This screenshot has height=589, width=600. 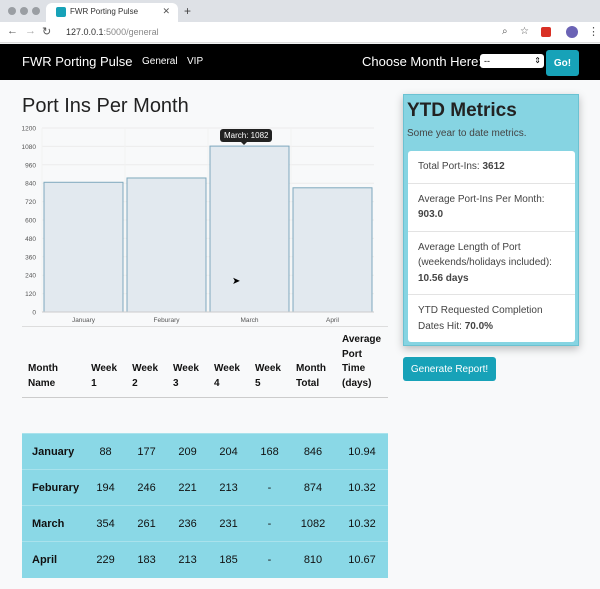 I want to click on minimize-window-icon, so click(x=24, y=11).